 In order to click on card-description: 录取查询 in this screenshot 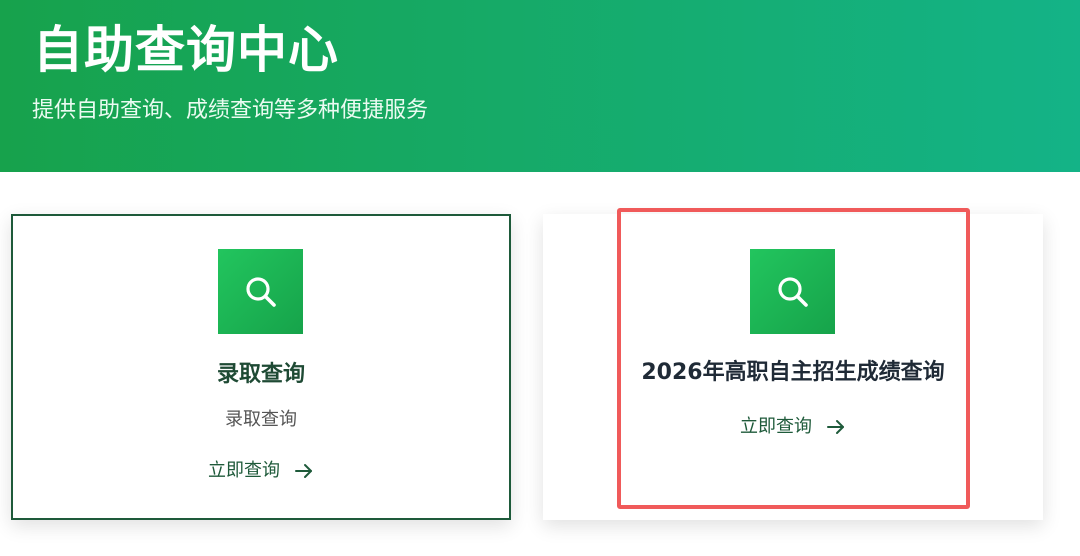, I will do `click(261, 419)`.